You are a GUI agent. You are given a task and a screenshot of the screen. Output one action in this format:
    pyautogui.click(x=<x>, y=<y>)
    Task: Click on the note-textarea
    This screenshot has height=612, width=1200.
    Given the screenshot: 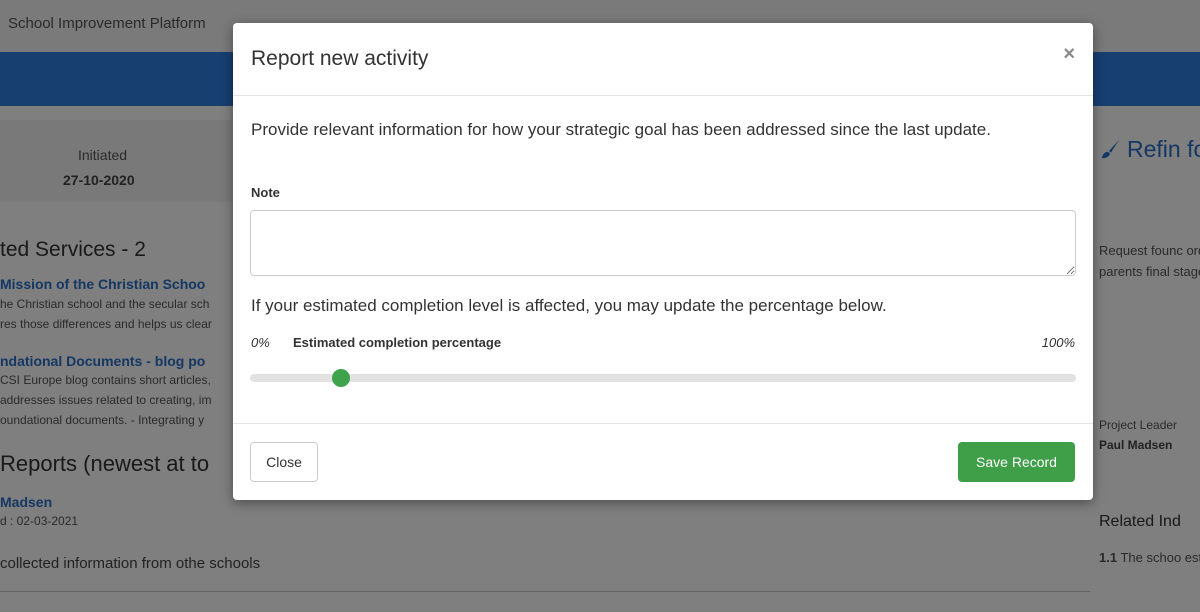 What is the action you would take?
    pyautogui.click(x=663, y=243)
    